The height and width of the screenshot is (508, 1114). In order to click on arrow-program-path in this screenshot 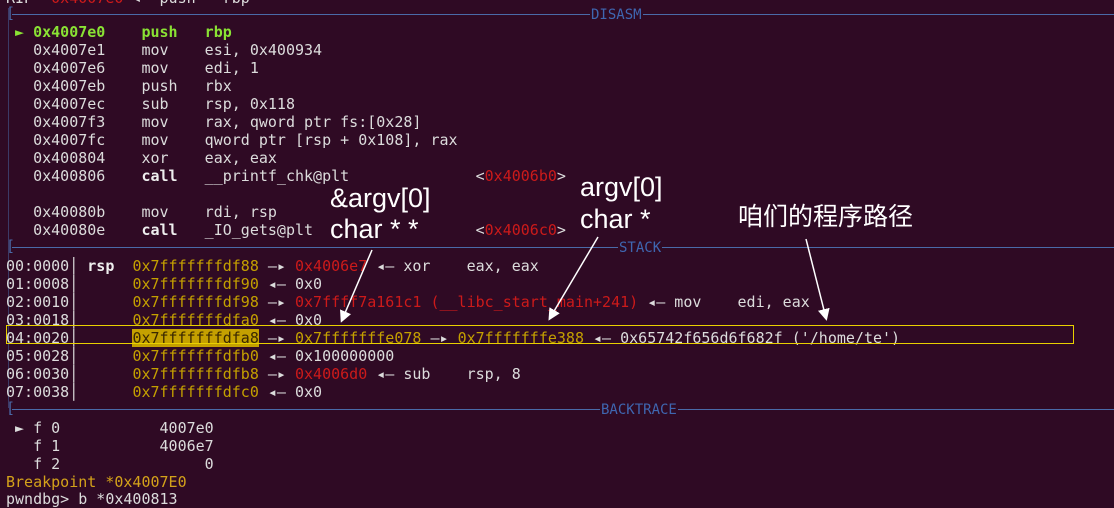, I will do `click(817, 279)`.